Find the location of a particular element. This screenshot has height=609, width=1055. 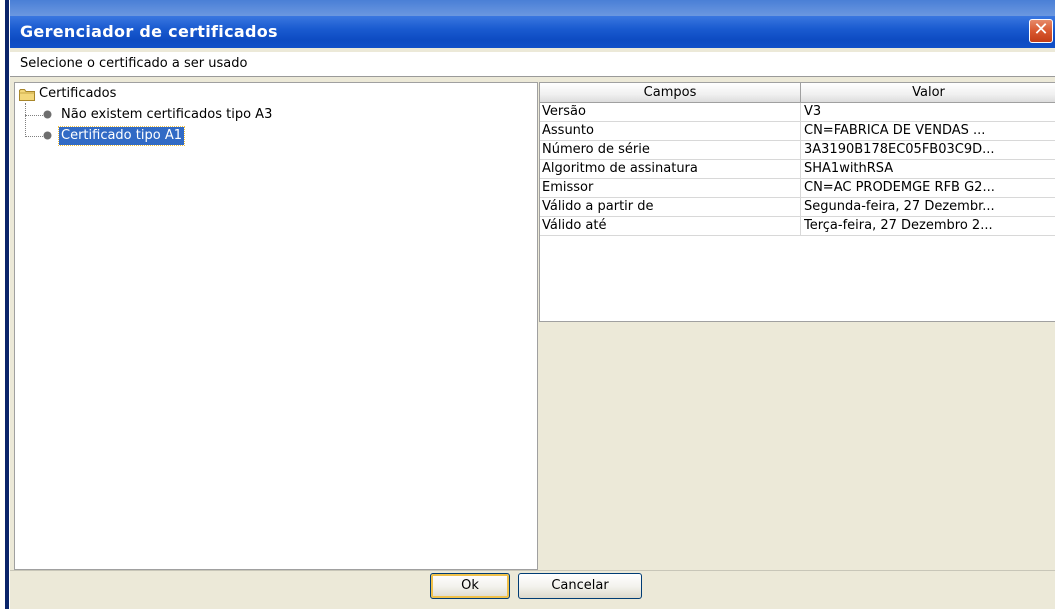

column-header-valor: Valor is located at coordinates (928, 93).